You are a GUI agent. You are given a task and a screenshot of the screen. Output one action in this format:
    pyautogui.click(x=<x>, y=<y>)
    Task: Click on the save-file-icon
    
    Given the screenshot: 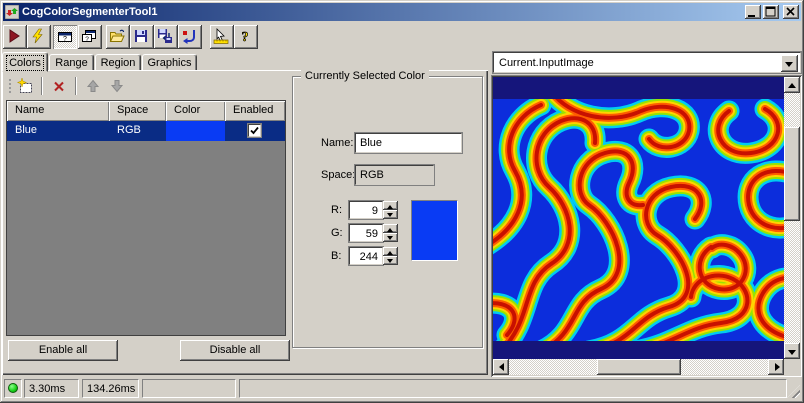 What is the action you would take?
    pyautogui.click(x=141, y=36)
    